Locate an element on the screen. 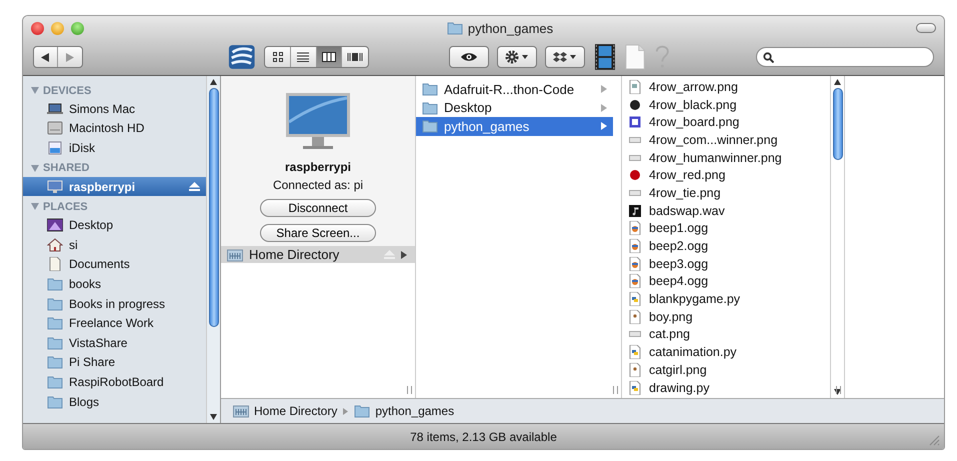  disclosure-arrow-icon is located at coordinates (404, 254).